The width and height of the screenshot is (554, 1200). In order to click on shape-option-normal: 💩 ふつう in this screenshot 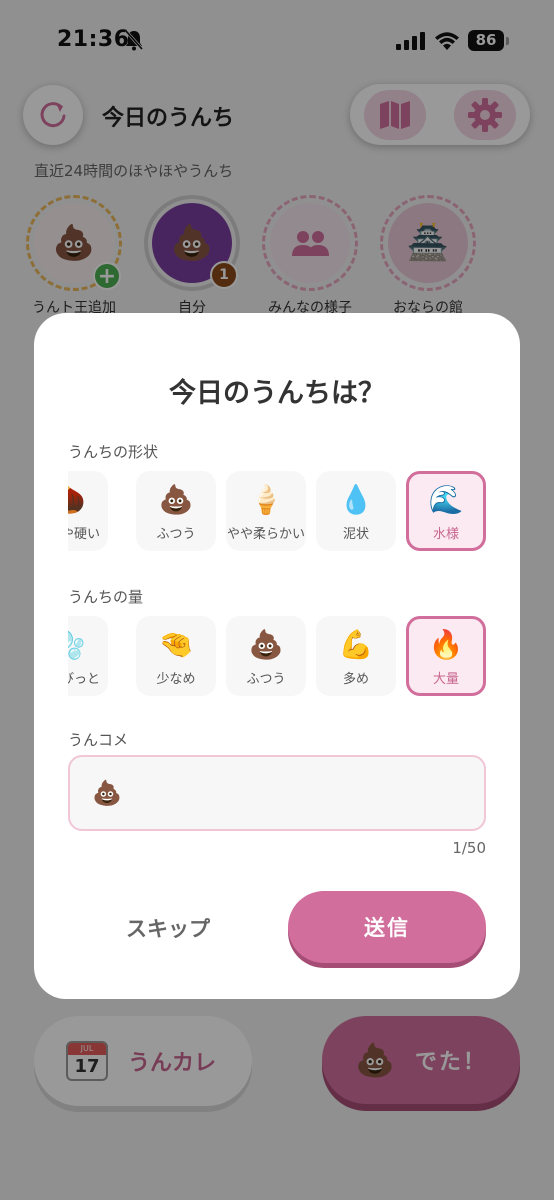, I will do `click(176, 511)`.